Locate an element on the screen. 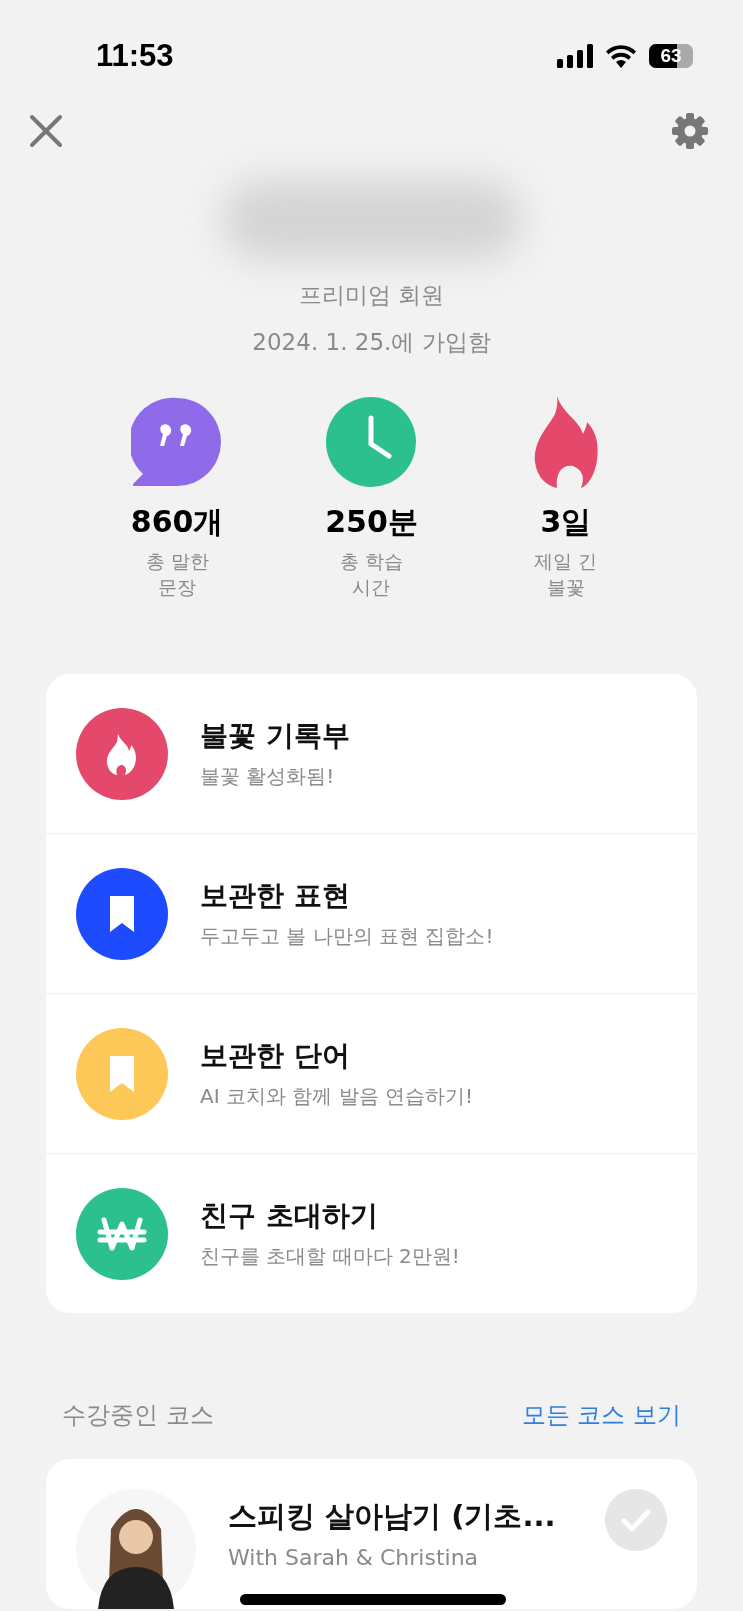  section-title: 수강중인 코스 is located at coordinates (138, 1416).